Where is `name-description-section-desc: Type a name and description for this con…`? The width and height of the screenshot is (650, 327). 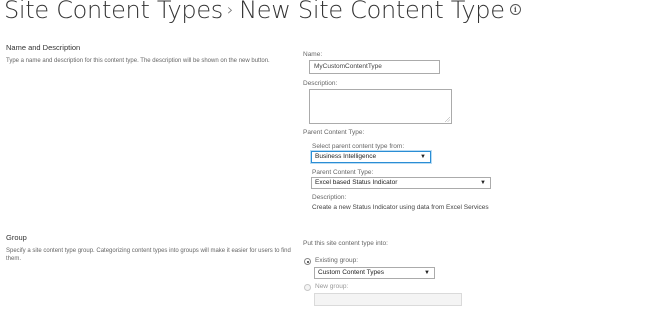
name-description-section-desc: Type a name and description for this con… is located at coordinates (138, 61).